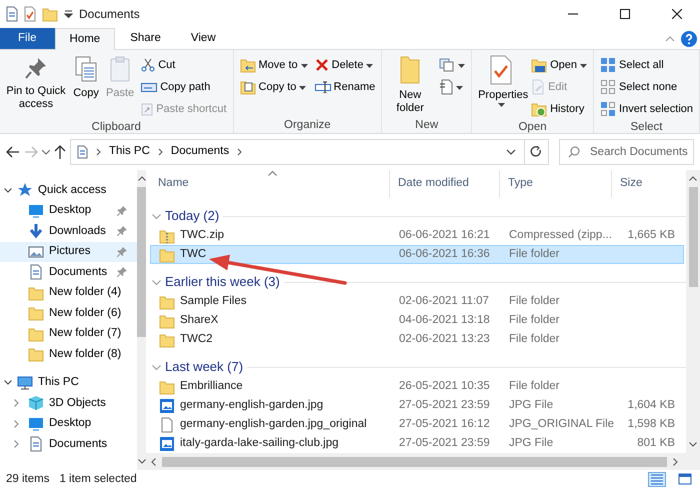  Describe the element at coordinates (417, 386) in the screenshot. I see `file-row: Embrilliance 26-05-2021 10:35 File folder` at that location.